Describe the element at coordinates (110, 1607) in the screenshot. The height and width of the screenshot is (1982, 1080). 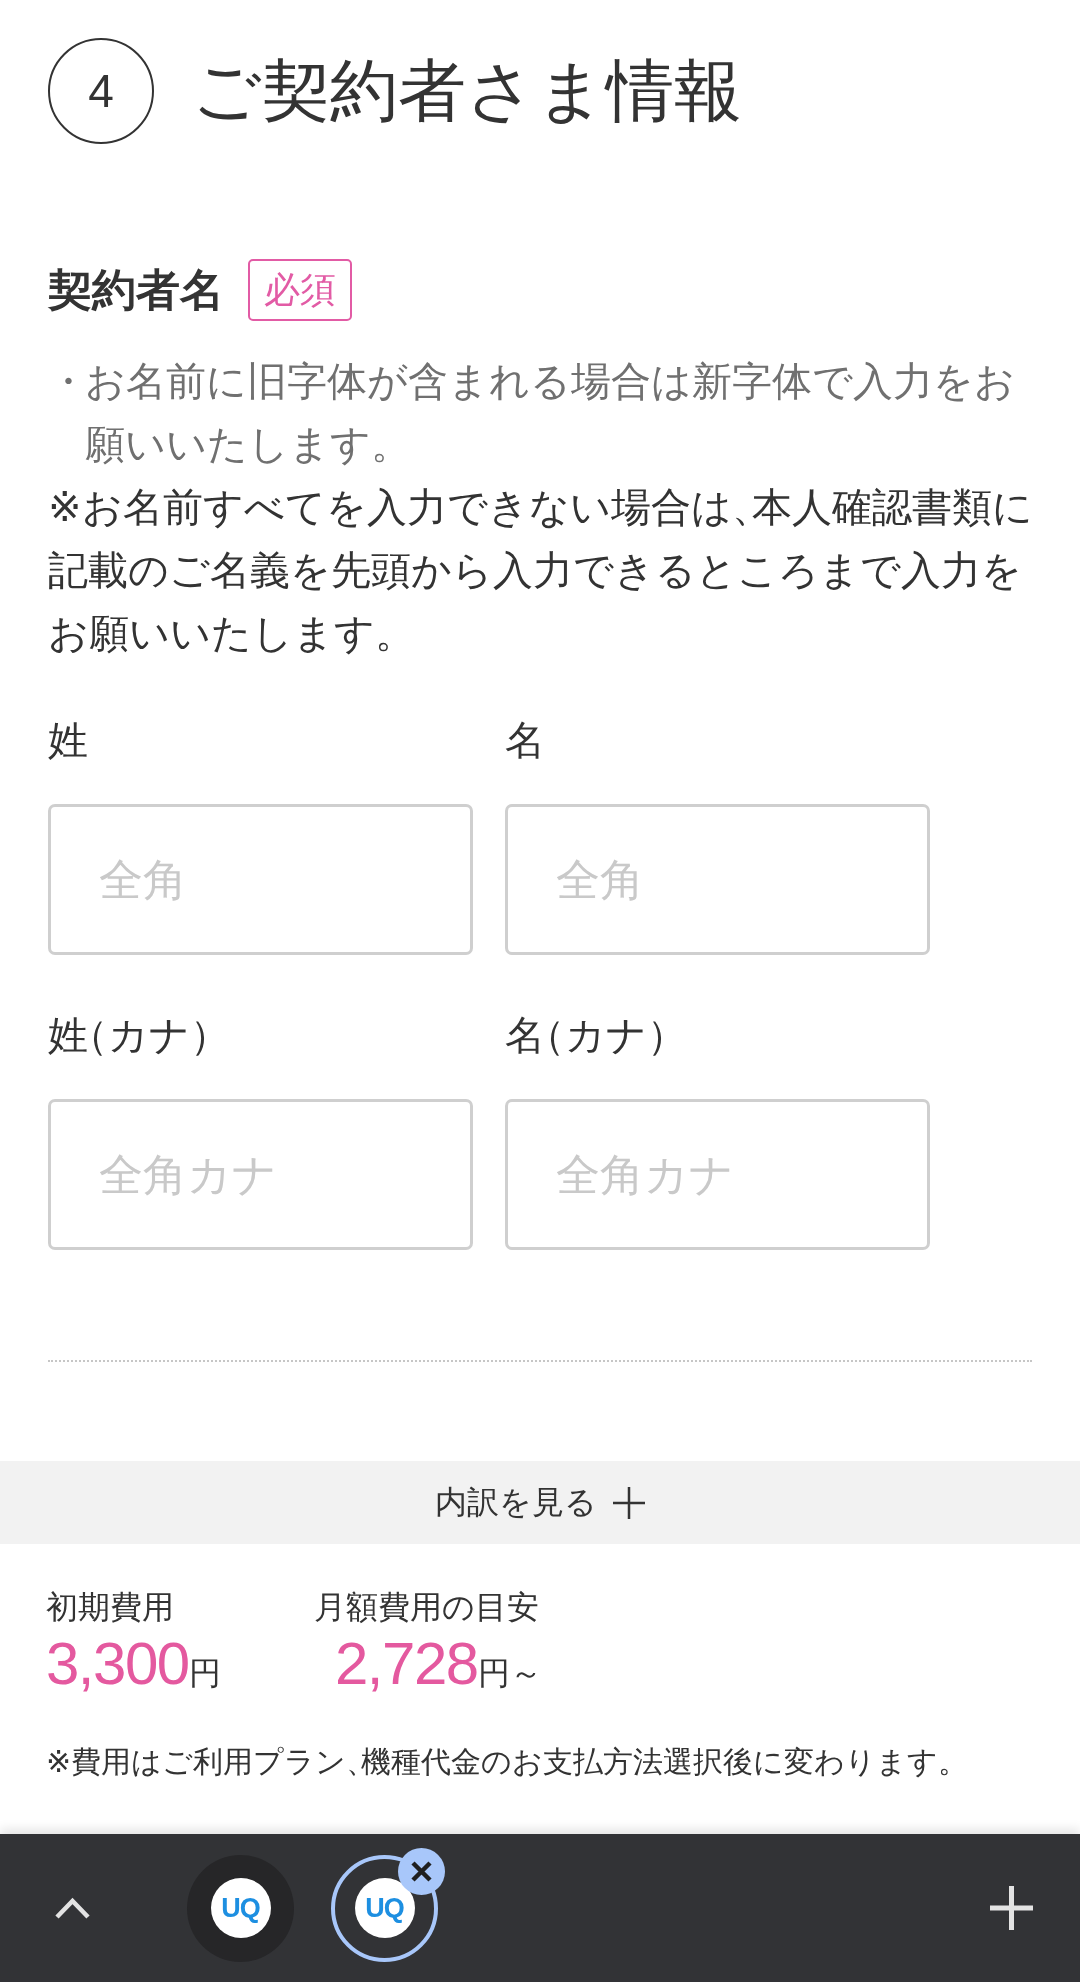
I see `cost-label: 初期費用` at that location.